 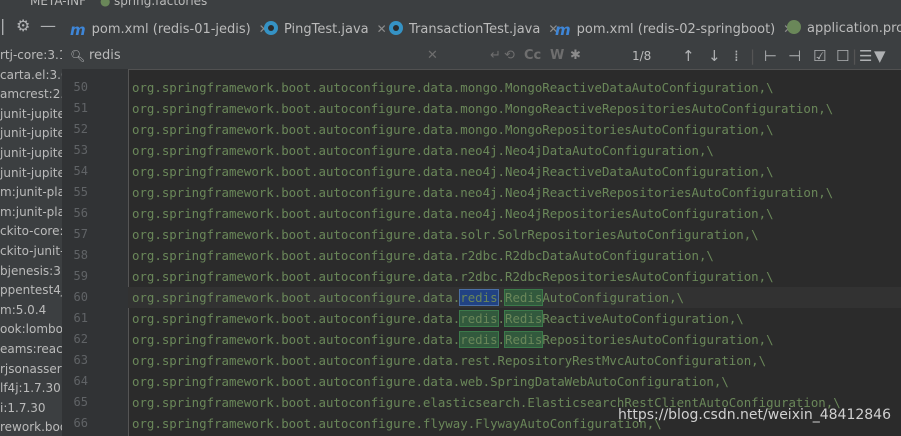 What do you see at coordinates (736, 56) in the screenshot?
I see `select-all-matches-icon: ⁞` at bounding box center [736, 56].